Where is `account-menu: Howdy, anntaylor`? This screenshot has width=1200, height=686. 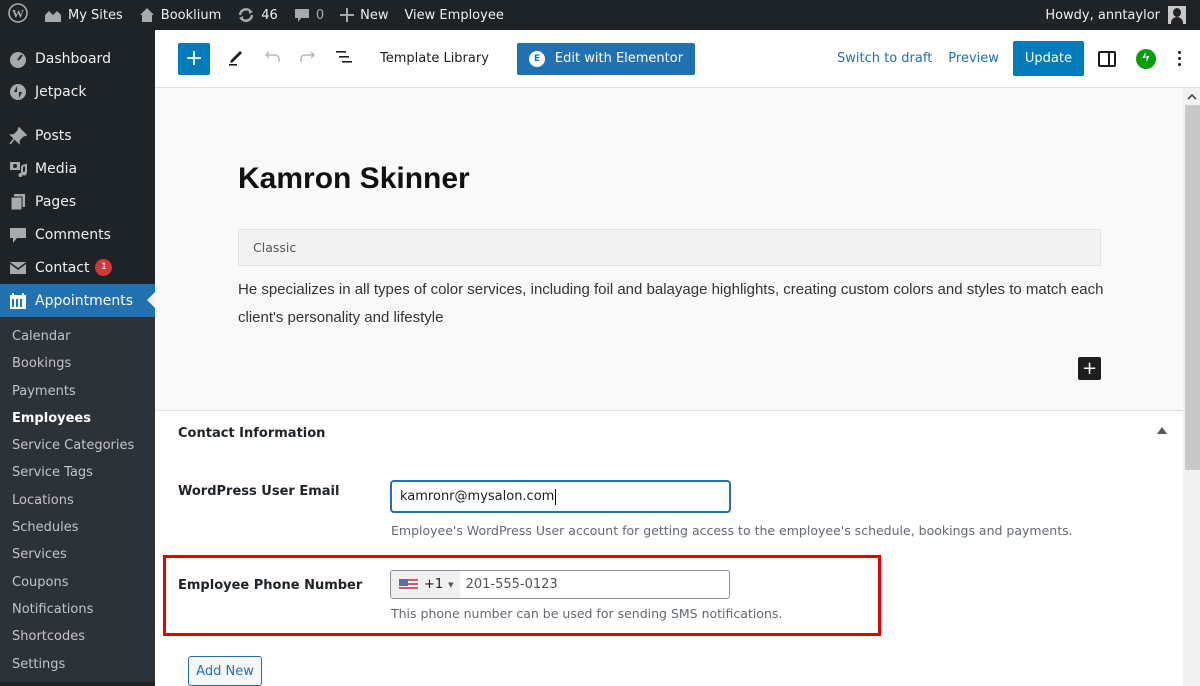
account-menu: Howdy, anntaylor is located at coordinates (1115, 15).